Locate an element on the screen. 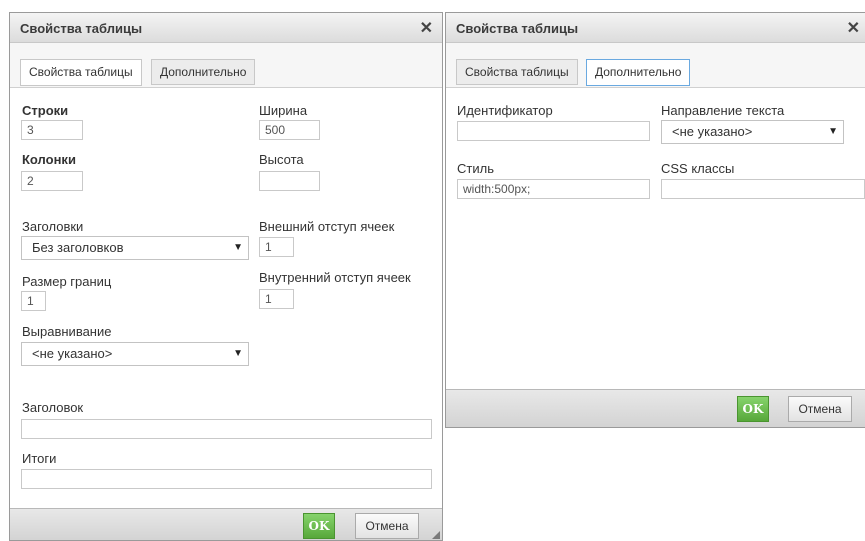 This screenshot has height=541, width=865. cell-padding-label: Внутренний отступ ячеек is located at coordinates (335, 277).